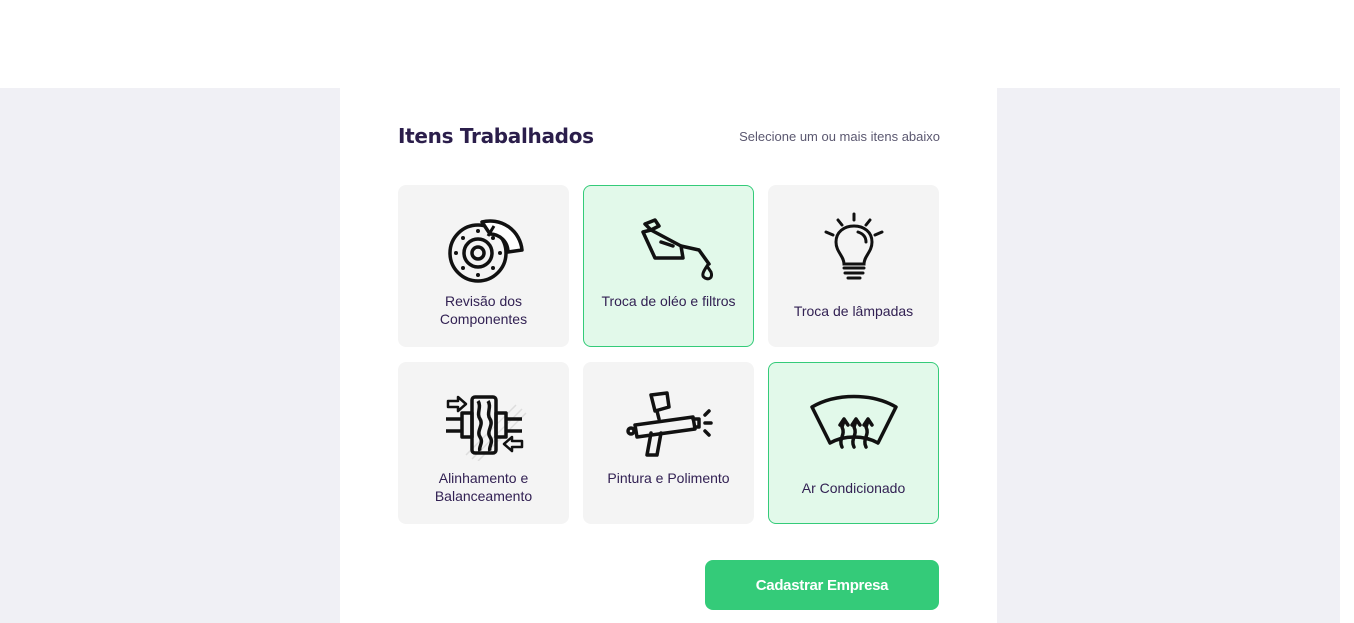  What do you see at coordinates (668, 478) in the screenshot?
I see `item-label: Pintura e Polimento` at bounding box center [668, 478].